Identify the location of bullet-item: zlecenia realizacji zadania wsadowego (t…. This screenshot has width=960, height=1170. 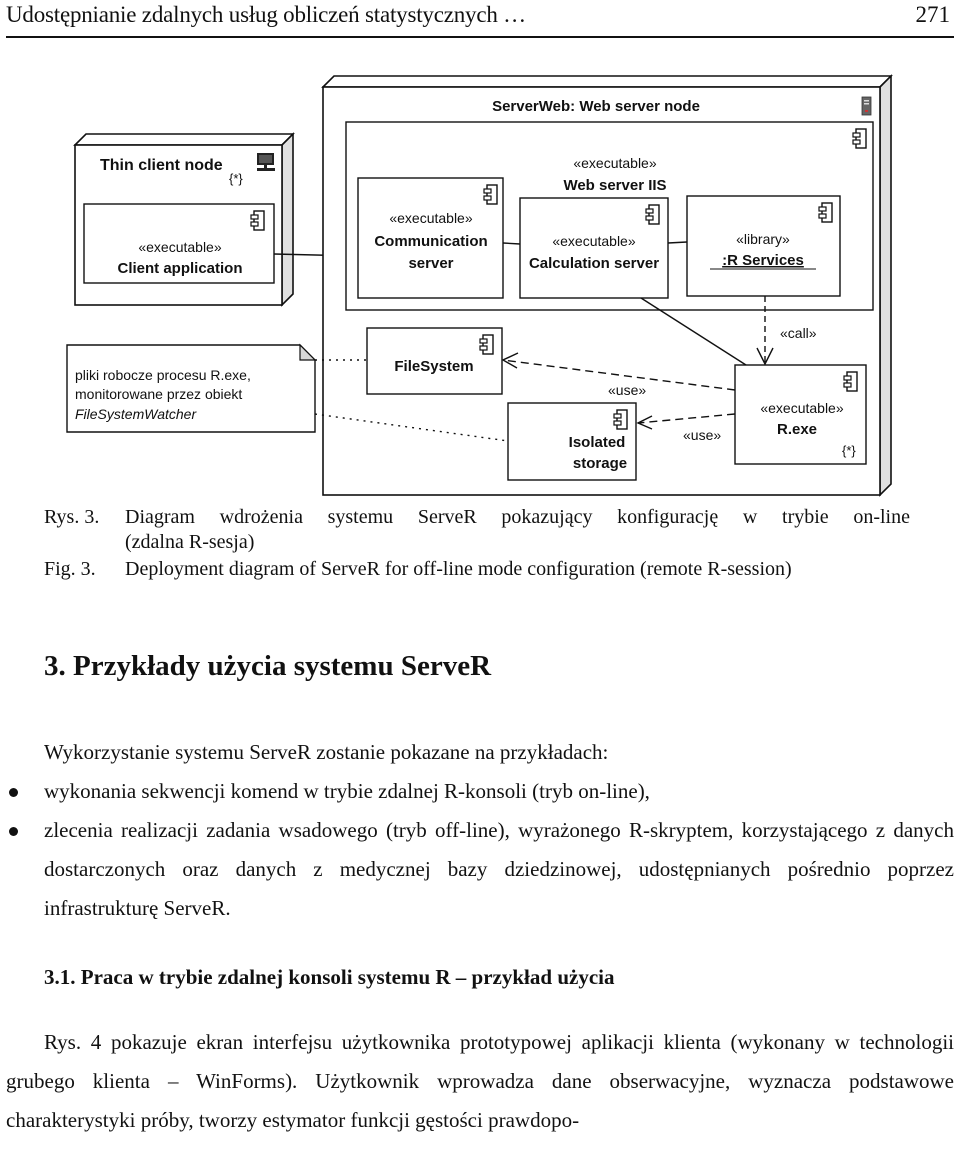
(480, 871).